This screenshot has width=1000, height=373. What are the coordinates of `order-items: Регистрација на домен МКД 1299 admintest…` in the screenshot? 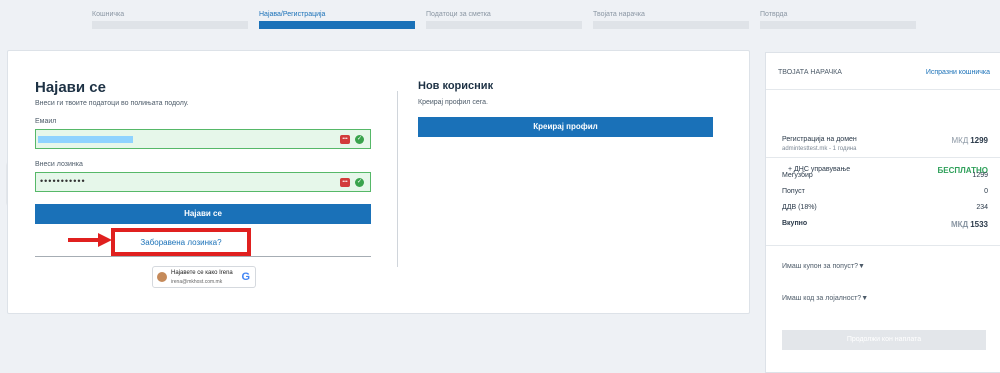 It's located at (883, 132).